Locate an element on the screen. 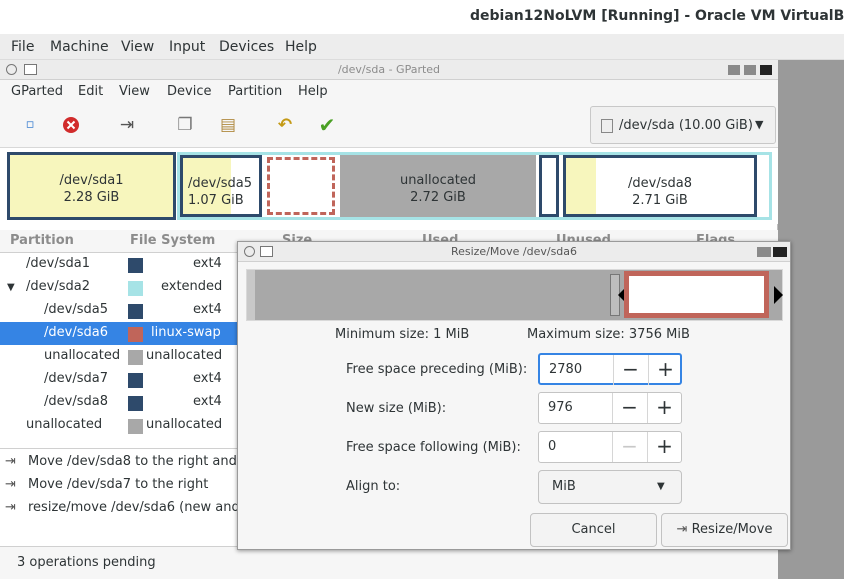 The width and height of the screenshot is (844, 579). copy-icon: ❐ is located at coordinates (185, 125).